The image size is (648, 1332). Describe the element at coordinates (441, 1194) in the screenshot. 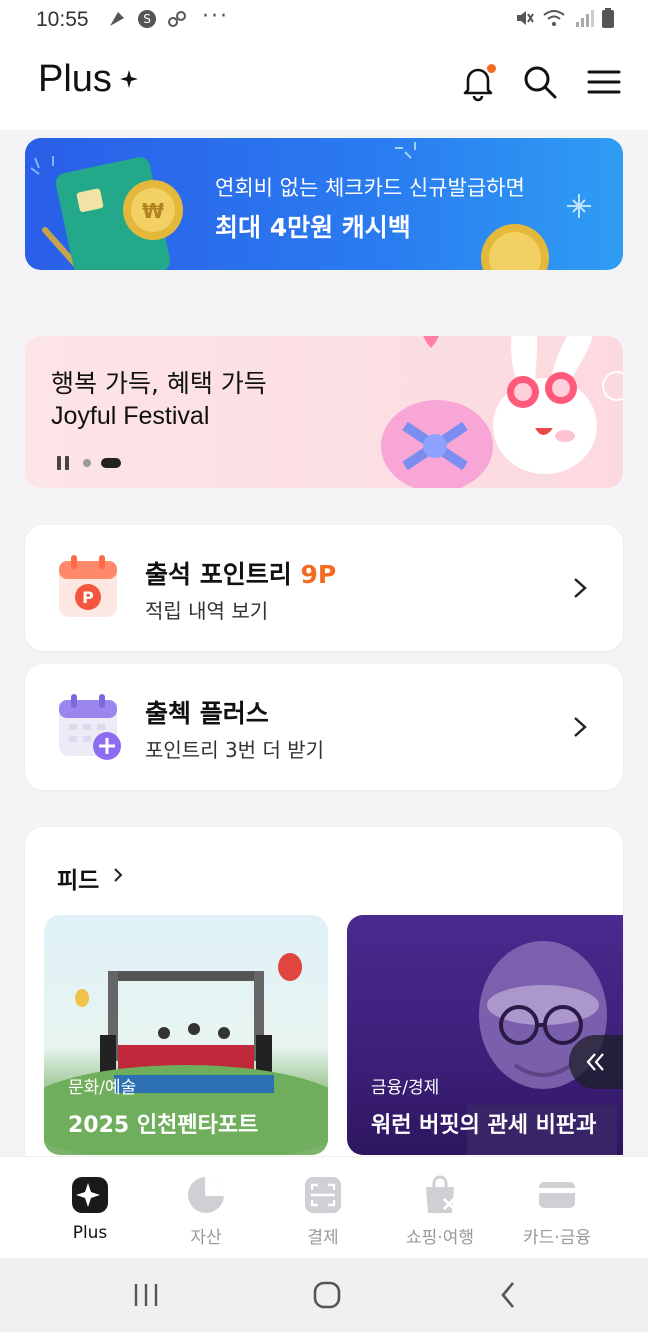

I see `shopping-bag-icon` at that location.